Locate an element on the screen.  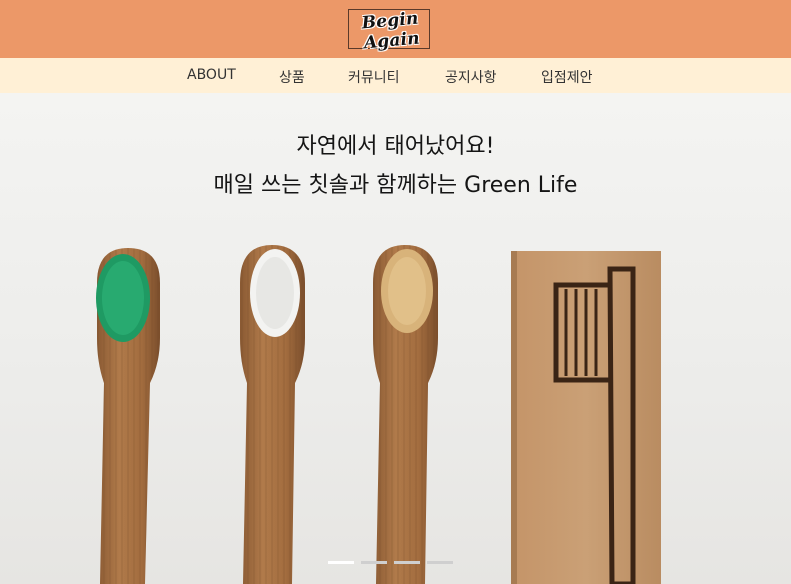
site-header: Begin Again is located at coordinates (395, 29).